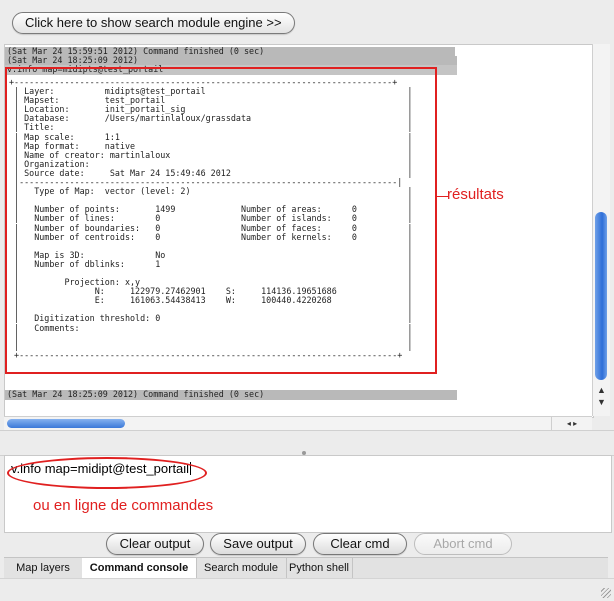 This screenshot has width=614, height=601. I want to click on scroll-left-arrow-icon: ◂, so click(569, 423).